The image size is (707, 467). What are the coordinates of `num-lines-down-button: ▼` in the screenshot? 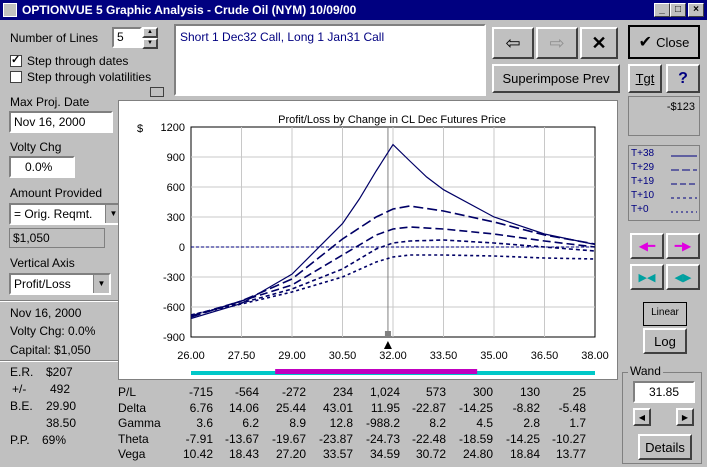 It's located at (150, 43).